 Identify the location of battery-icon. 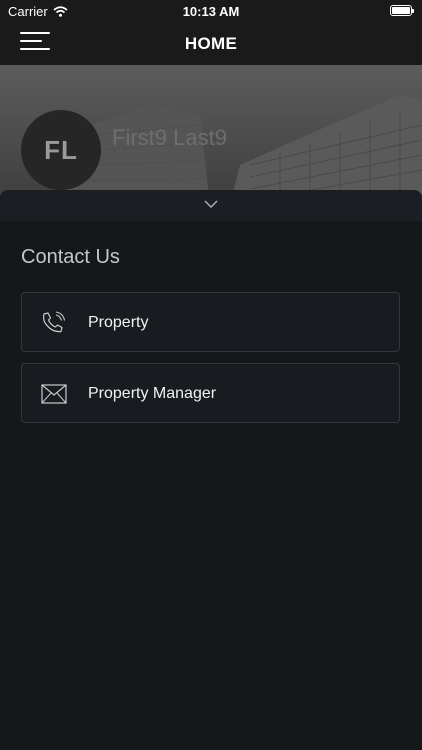
(402, 10).